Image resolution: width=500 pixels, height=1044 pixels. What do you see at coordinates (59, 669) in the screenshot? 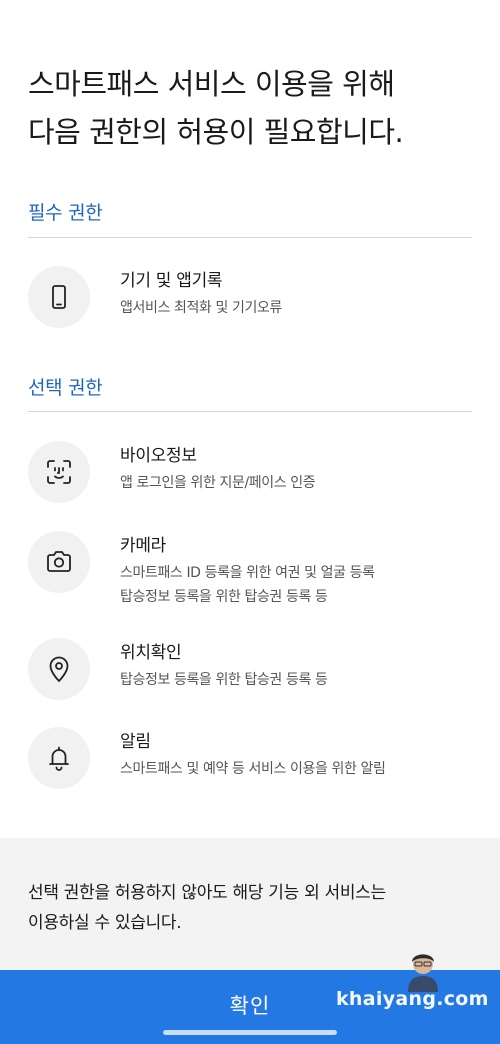
I see `location-pin-icon` at bounding box center [59, 669].